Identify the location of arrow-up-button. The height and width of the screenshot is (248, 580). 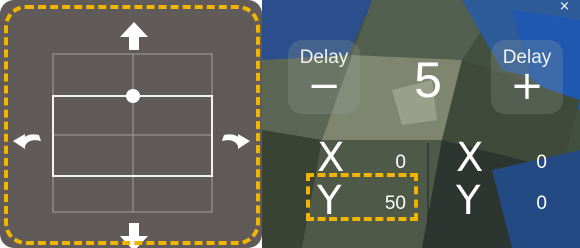
(134, 36).